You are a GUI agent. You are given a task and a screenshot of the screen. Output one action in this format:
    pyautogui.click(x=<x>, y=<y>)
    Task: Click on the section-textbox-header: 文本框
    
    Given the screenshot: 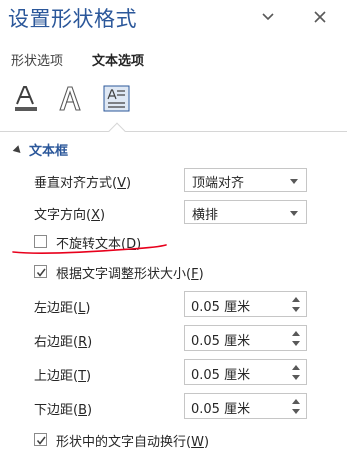 What is the action you would take?
    pyautogui.click(x=40, y=149)
    